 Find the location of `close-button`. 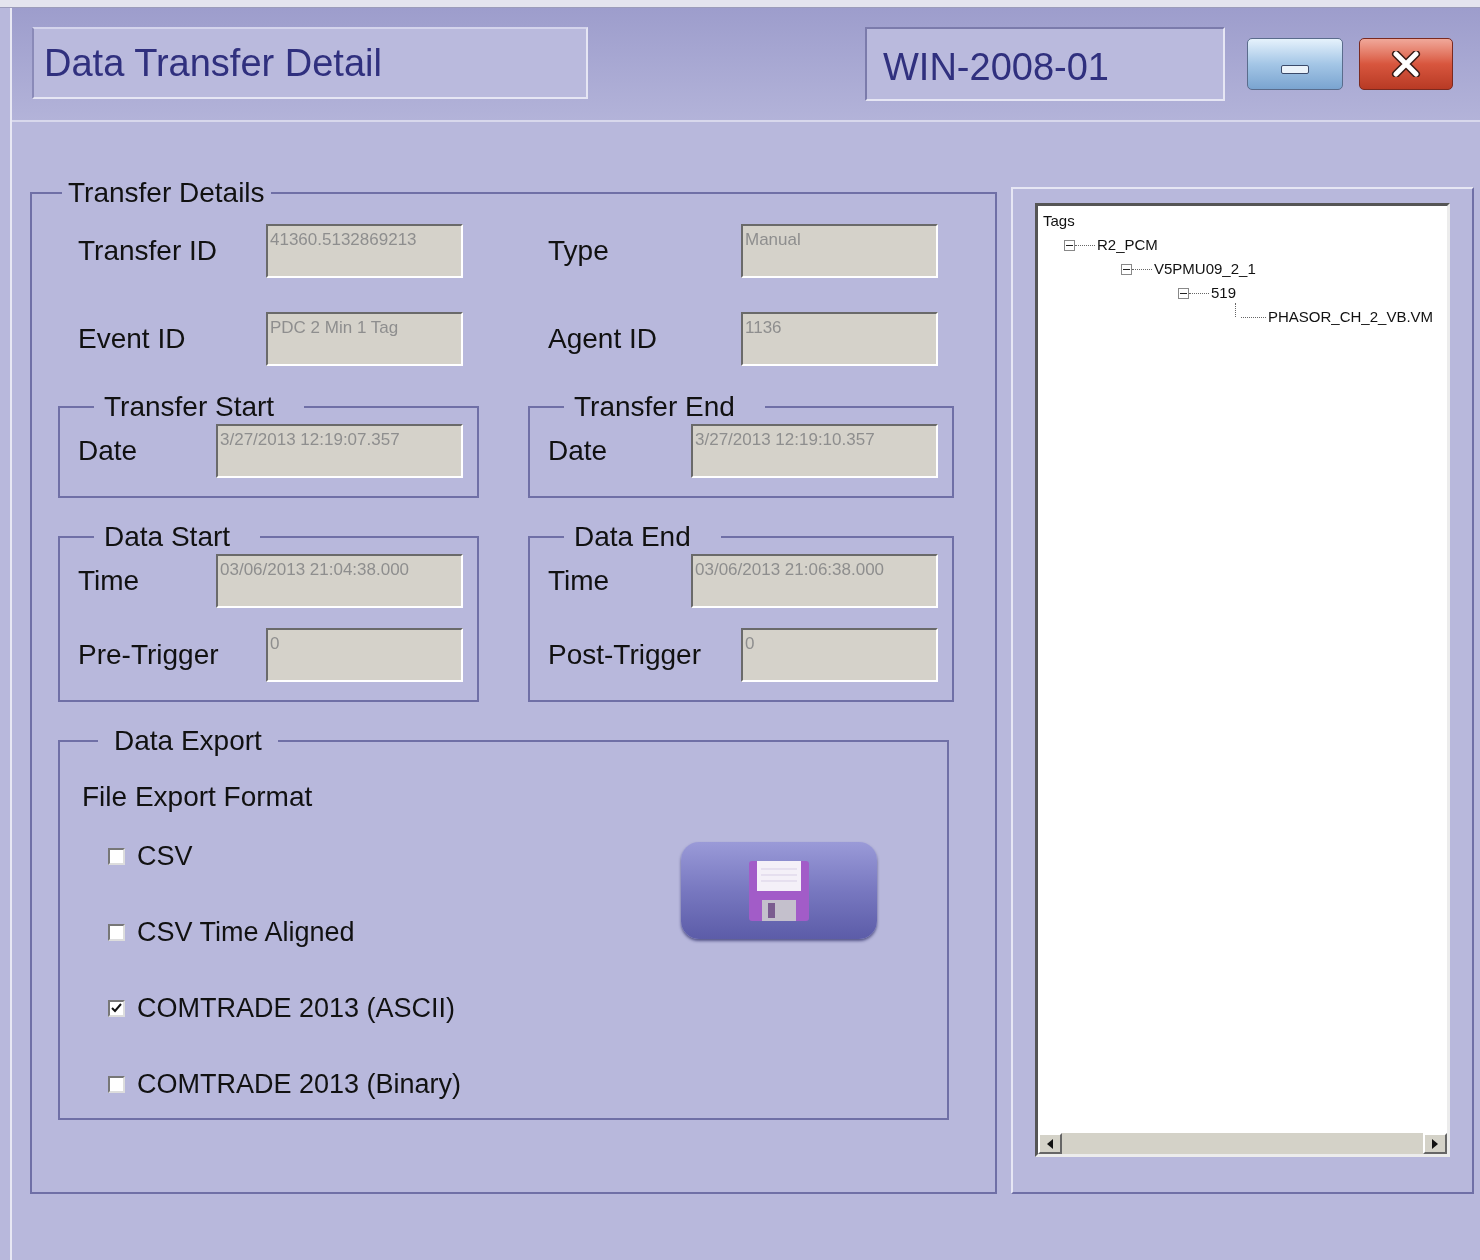

close-button is located at coordinates (1406, 64).